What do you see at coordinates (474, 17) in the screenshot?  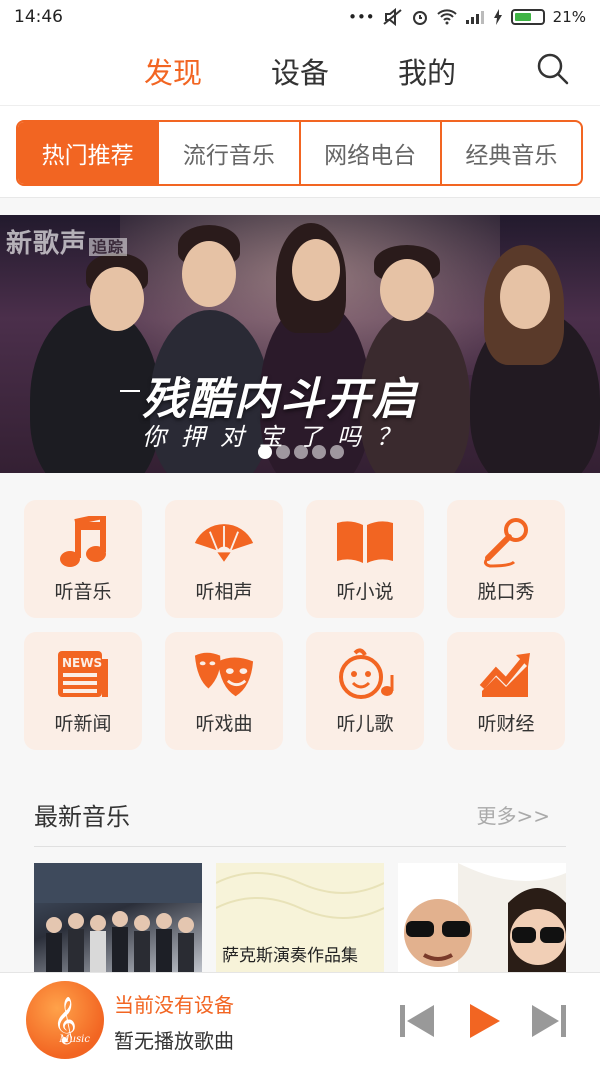 I see `signal-icon` at bounding box center [474, 17].